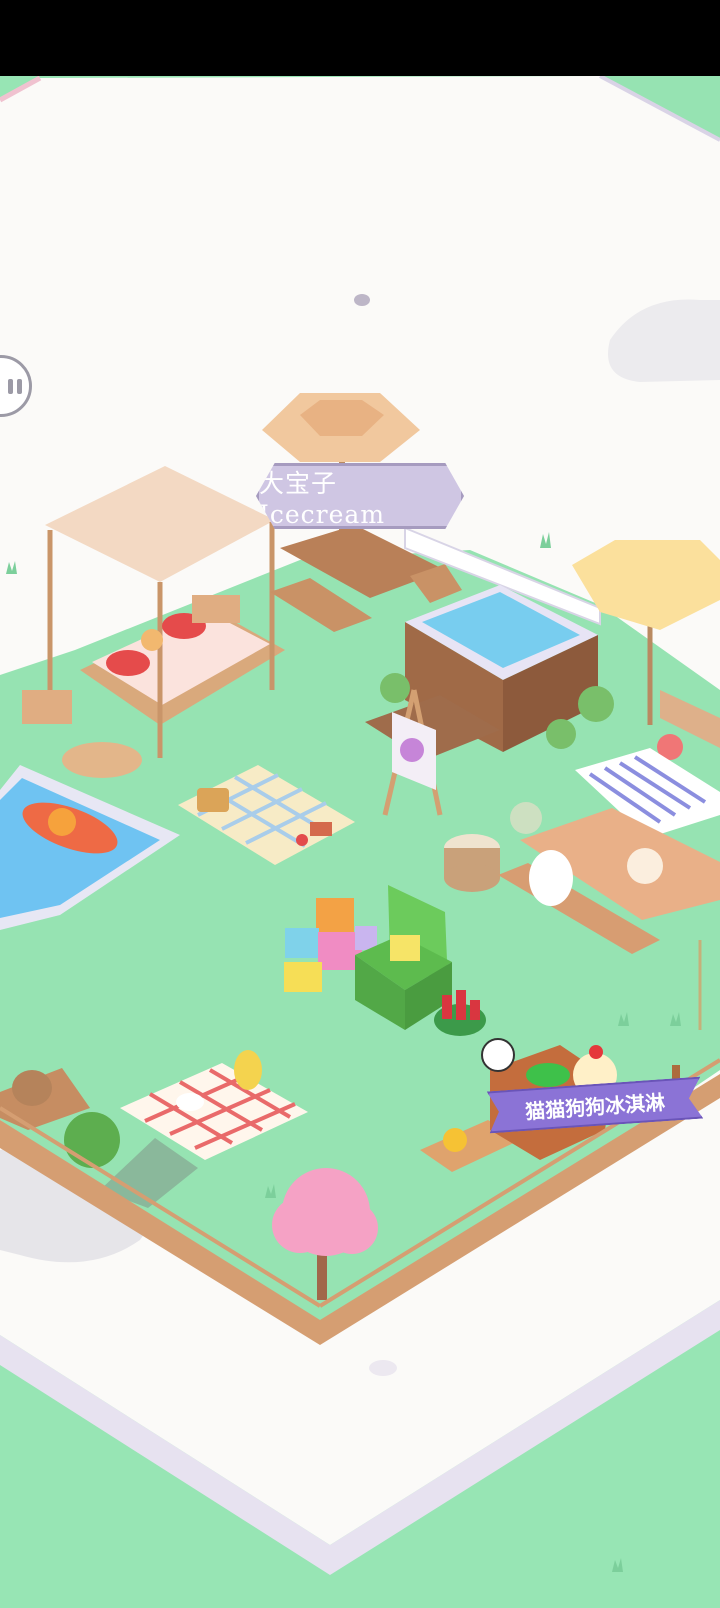 This screenshot has width=720, height=1608. Describe the element at coordinates (62, 822) in the screenshot. I see `lion-pet` at that location.